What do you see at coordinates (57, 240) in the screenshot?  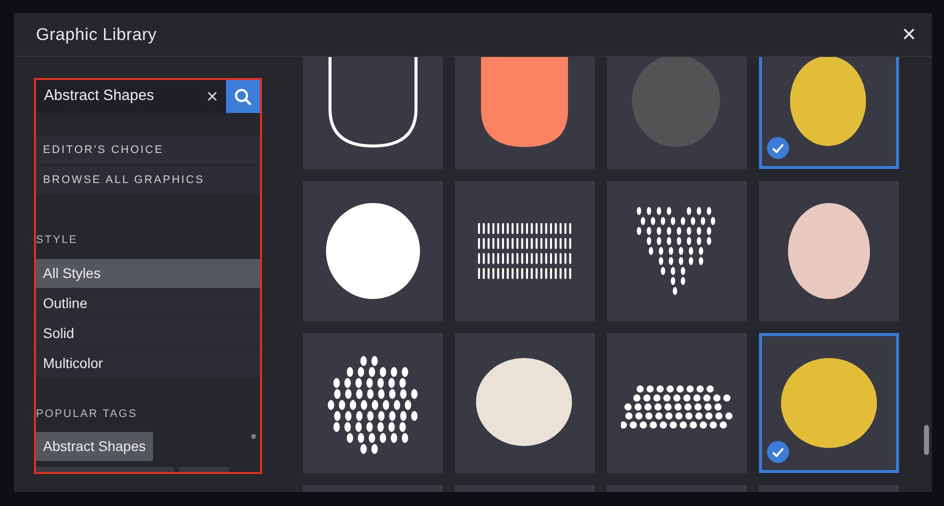 I see `section-heading: STYLE` at bounding box center [57, 240].